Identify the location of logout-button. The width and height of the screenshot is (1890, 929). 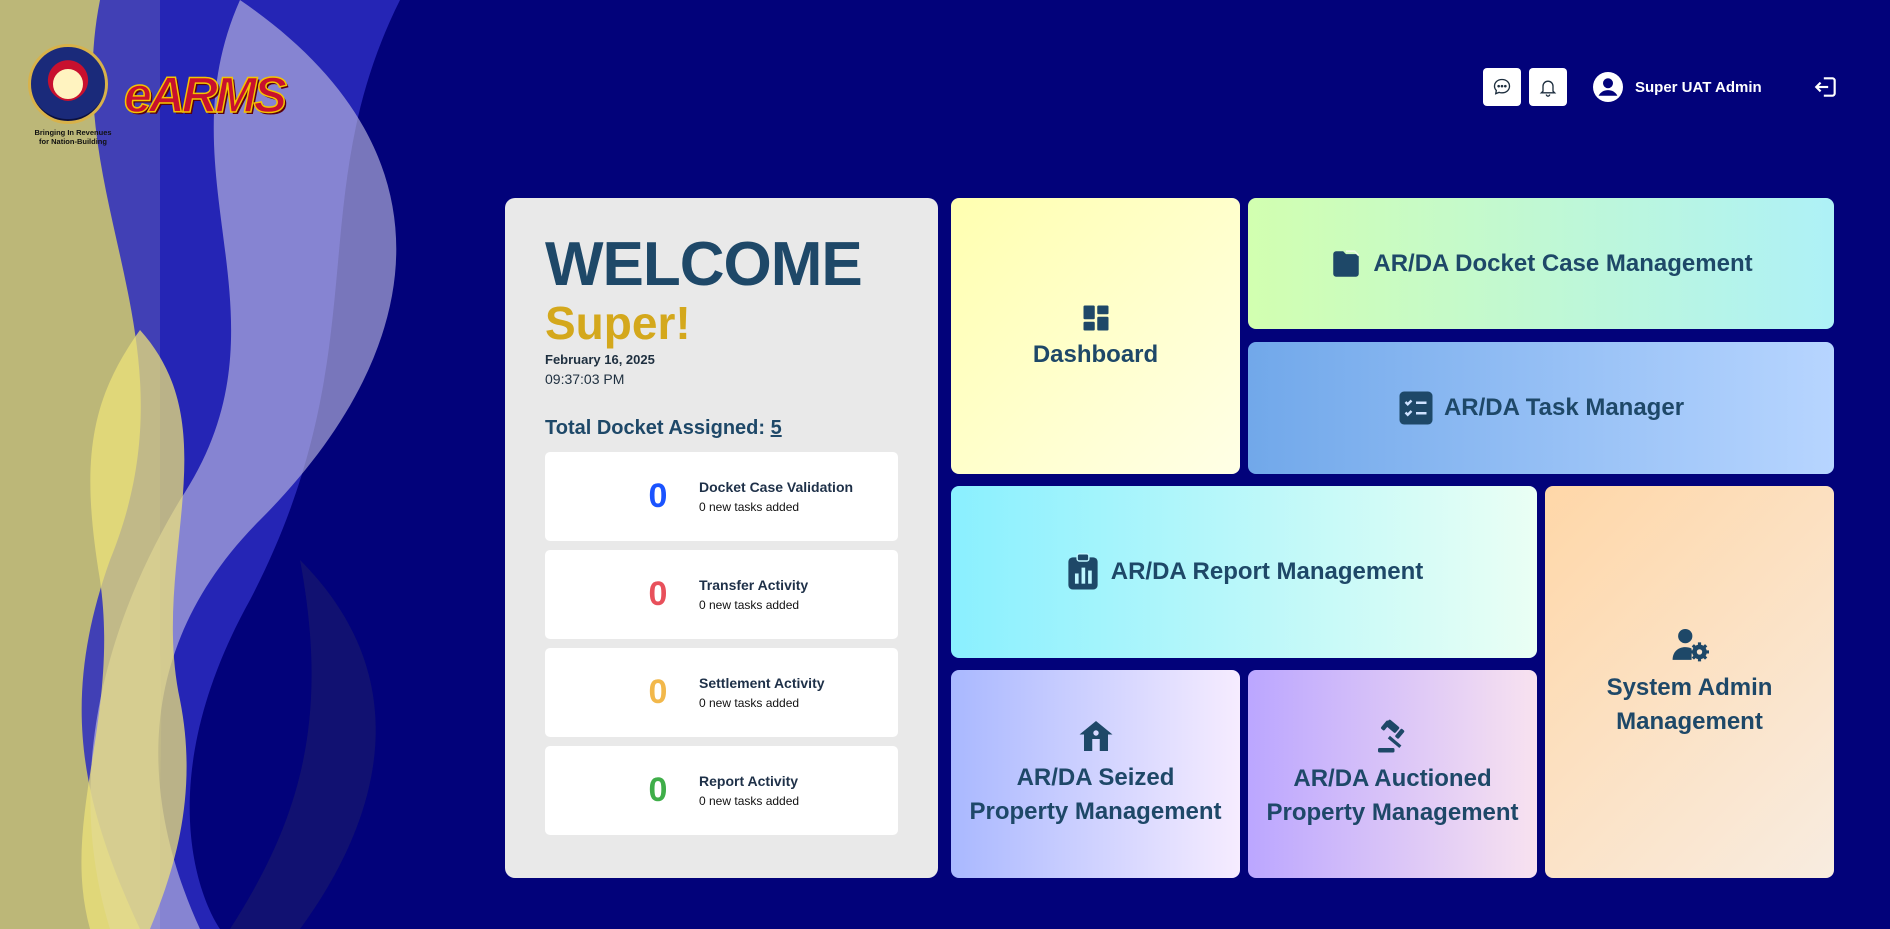
(1826, 87).